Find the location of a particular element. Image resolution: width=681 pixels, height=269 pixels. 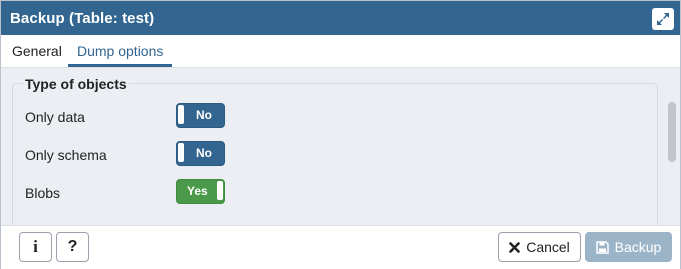

cancel-label: Cancel is located at coordinates (548, 247).